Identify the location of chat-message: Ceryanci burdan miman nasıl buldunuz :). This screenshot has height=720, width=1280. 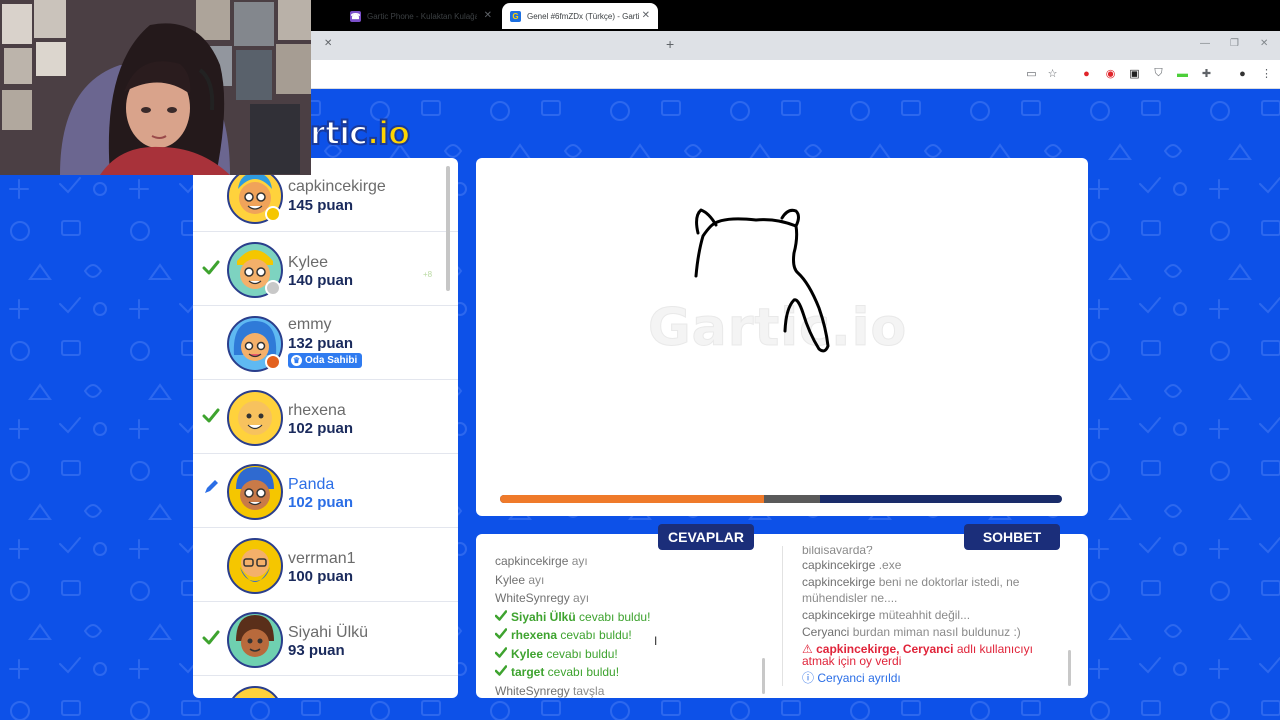
(911, 631).